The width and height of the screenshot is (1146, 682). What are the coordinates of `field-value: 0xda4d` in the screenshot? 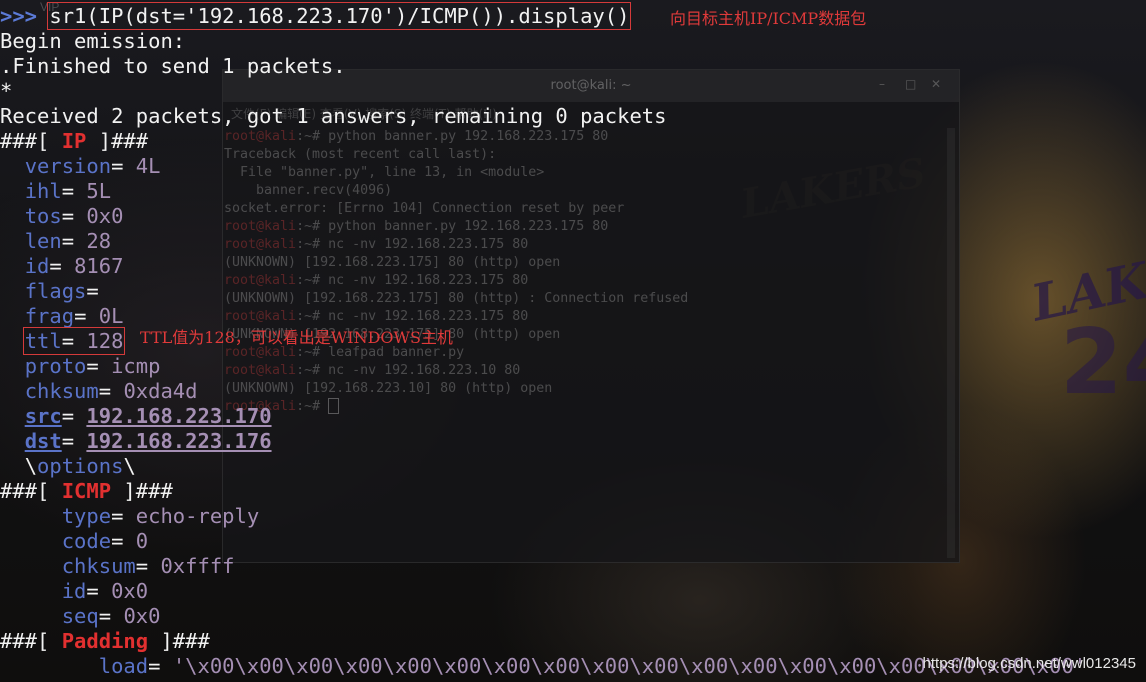 It's located at (160, 391).